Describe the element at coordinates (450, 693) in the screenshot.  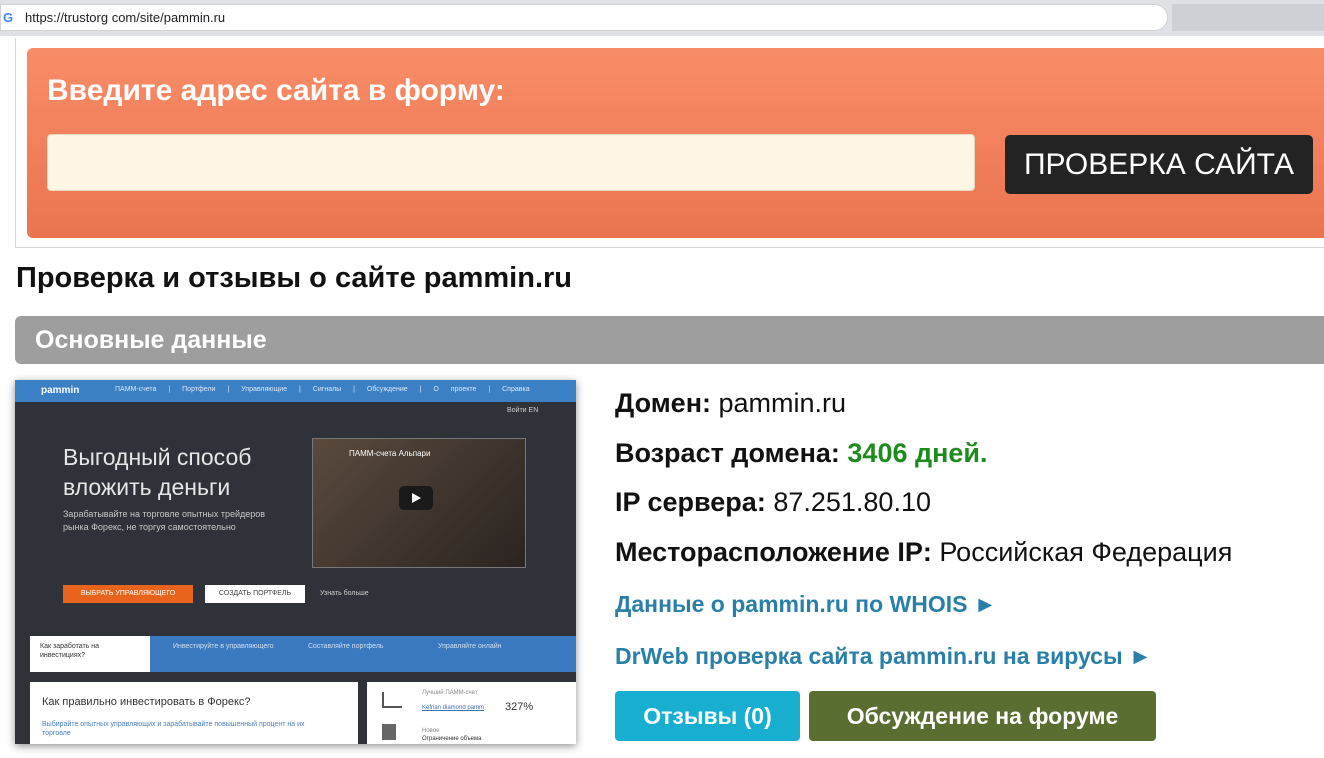
I see `thumb-side-label: Лучший ПАММ-счет` at that location.